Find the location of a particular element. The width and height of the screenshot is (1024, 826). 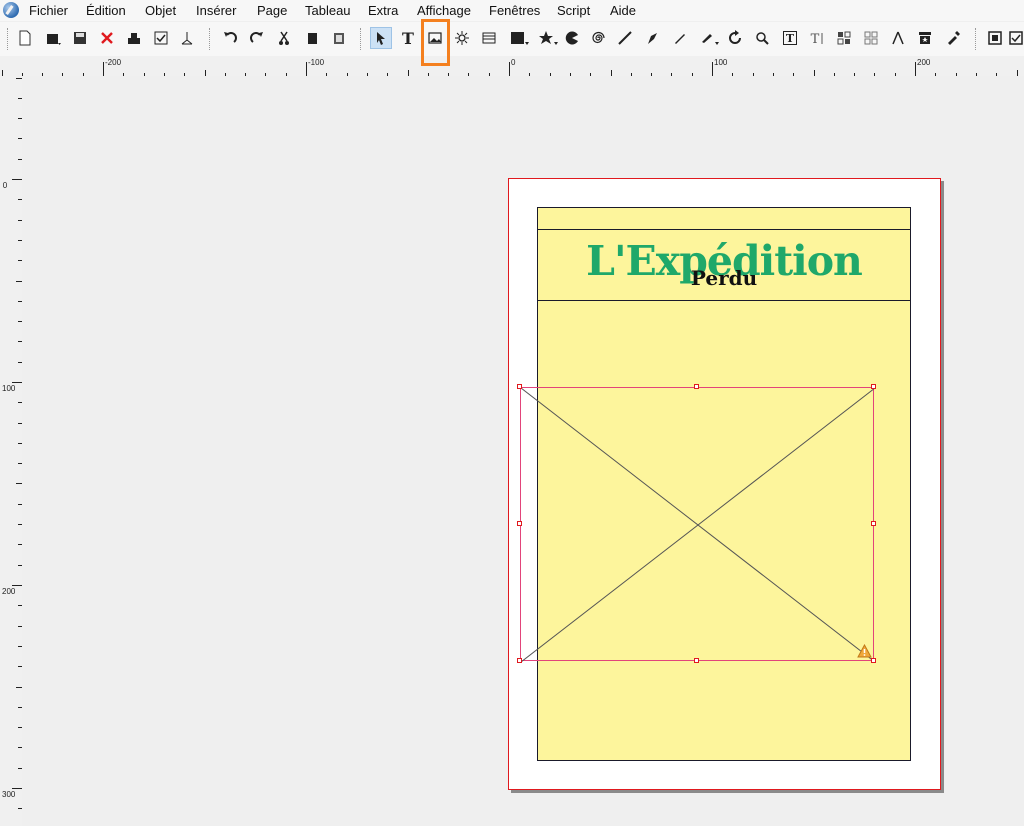

select-tool-icon is located at coordinates (381, 38).